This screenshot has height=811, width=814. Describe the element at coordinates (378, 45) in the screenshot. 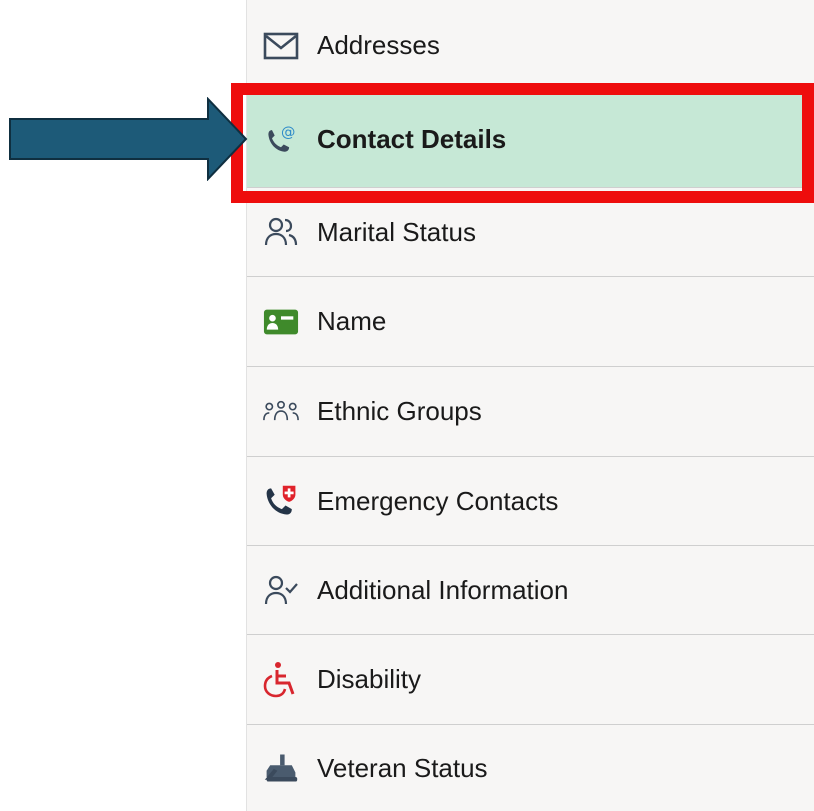

I see `menu-item-label: Addresses` at that location.